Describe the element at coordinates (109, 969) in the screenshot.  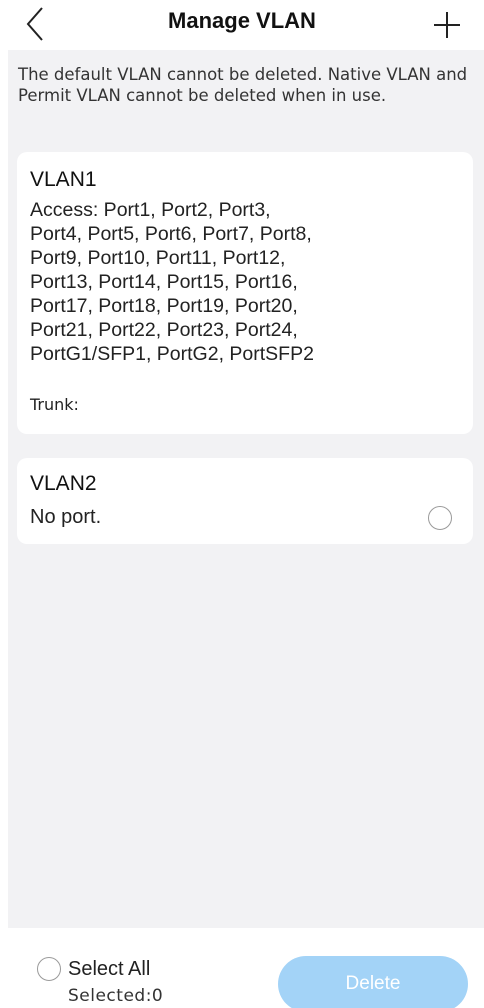
I see `select-all-label: Select All` at that location.